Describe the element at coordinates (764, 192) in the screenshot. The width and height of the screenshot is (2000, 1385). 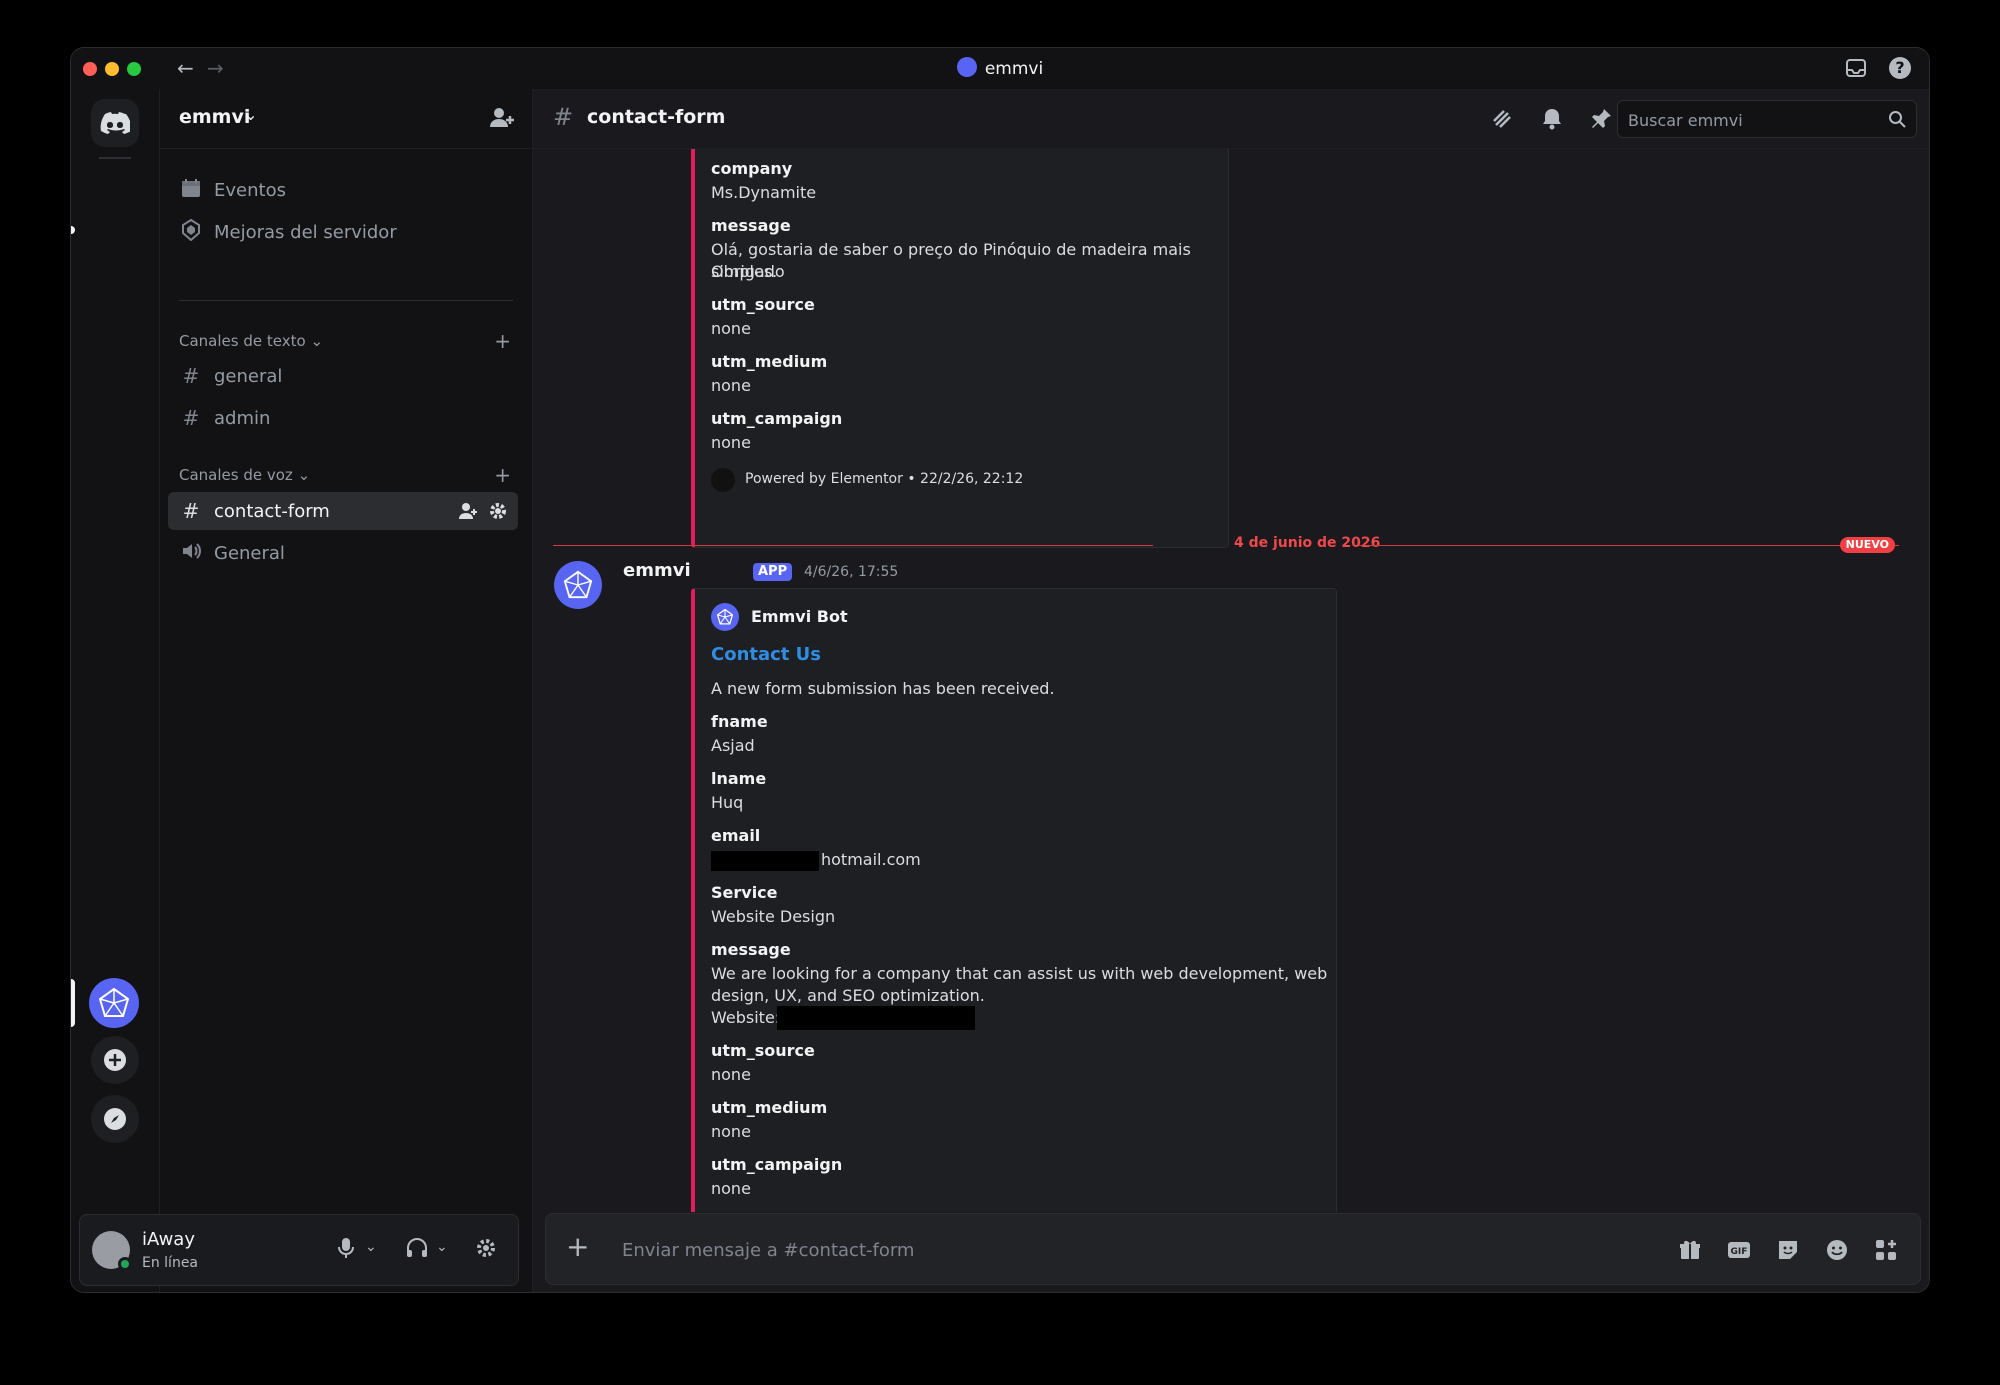
I see `field-value: Ms.Dynamite` at that location.